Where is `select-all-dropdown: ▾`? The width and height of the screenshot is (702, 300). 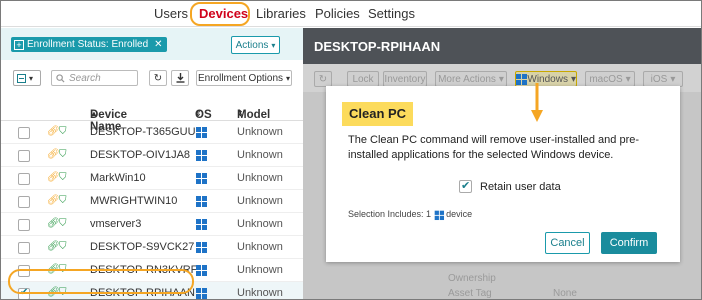 select-all-dropdown: ▾ is located at coordinates (27, 78).